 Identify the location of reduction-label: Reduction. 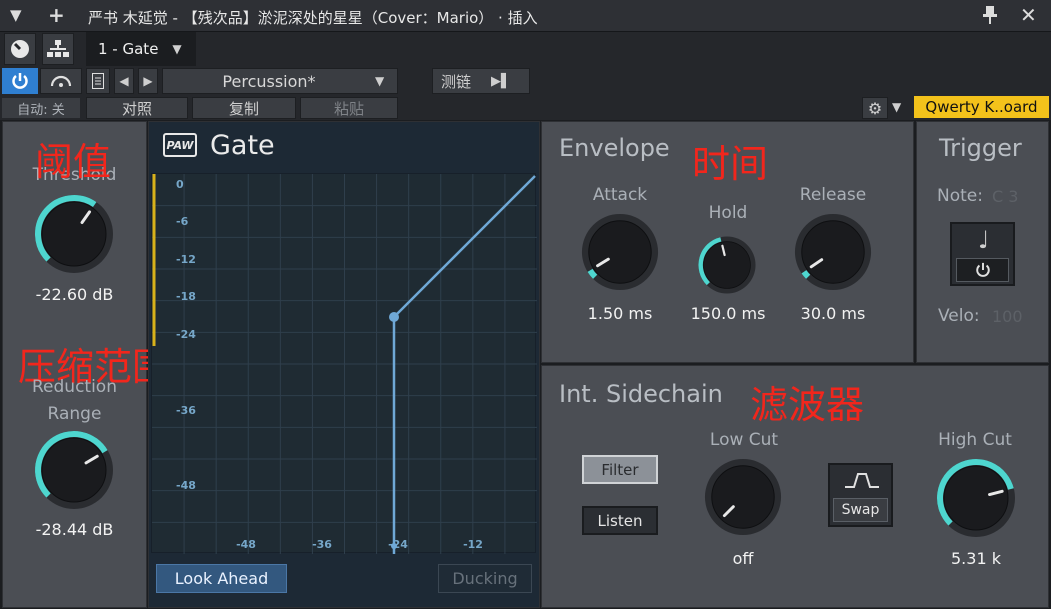
(74, 387).